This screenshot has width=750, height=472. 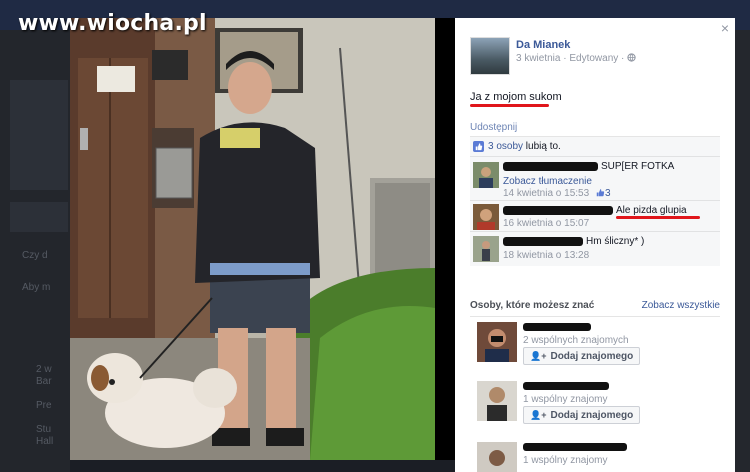 I want to click on likes-text: 3 osoby lubią to., so click(x=524, y=146).